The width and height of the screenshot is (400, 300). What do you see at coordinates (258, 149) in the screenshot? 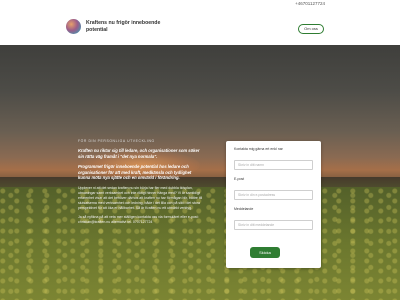
I see `name-label: Kontakta mig gärna ert enkl nar` at bounding box center [258, 149].